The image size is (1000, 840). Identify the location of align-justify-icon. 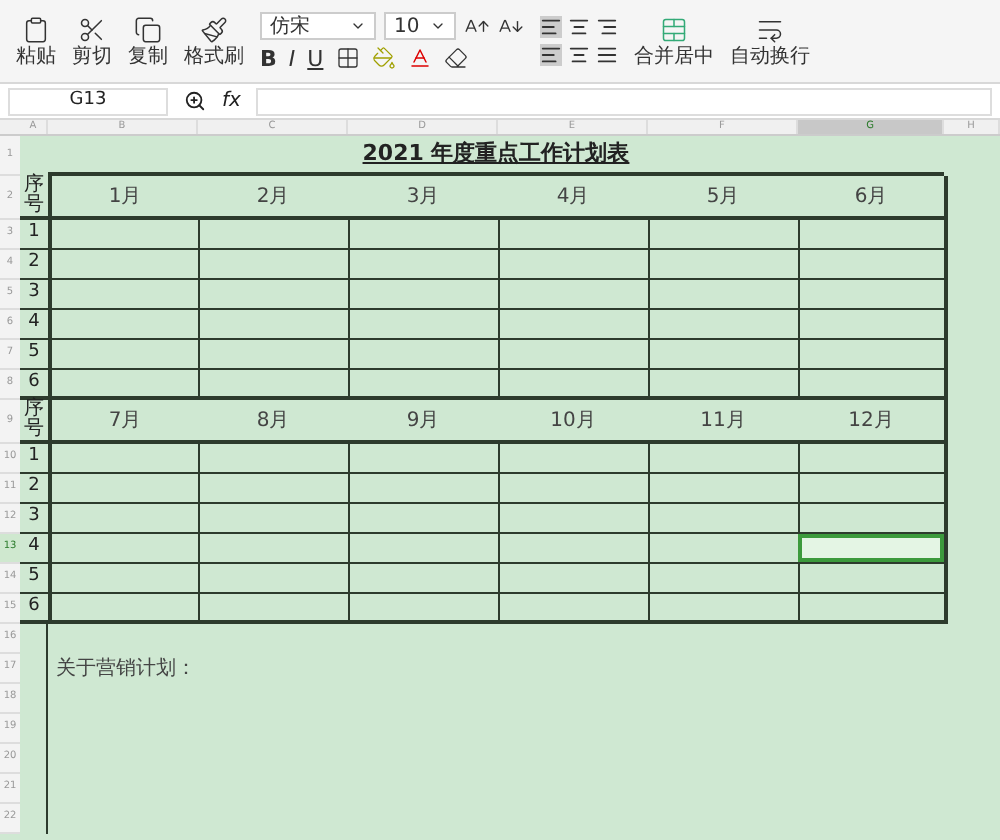
(607, 55).